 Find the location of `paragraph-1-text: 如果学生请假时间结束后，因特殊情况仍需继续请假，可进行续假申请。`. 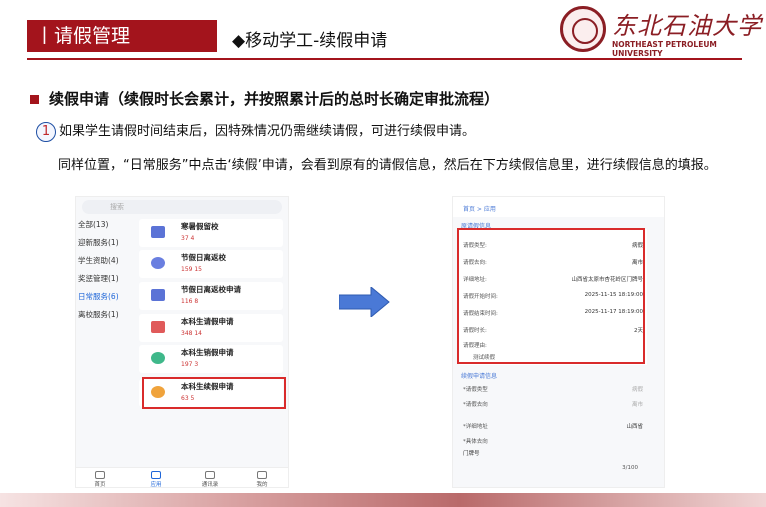

paragraph-1-text: 如果学生请假时间结束后，因特殊情况仍需继续请假，可进行续假申请。 is located at coordinates (267, 131).